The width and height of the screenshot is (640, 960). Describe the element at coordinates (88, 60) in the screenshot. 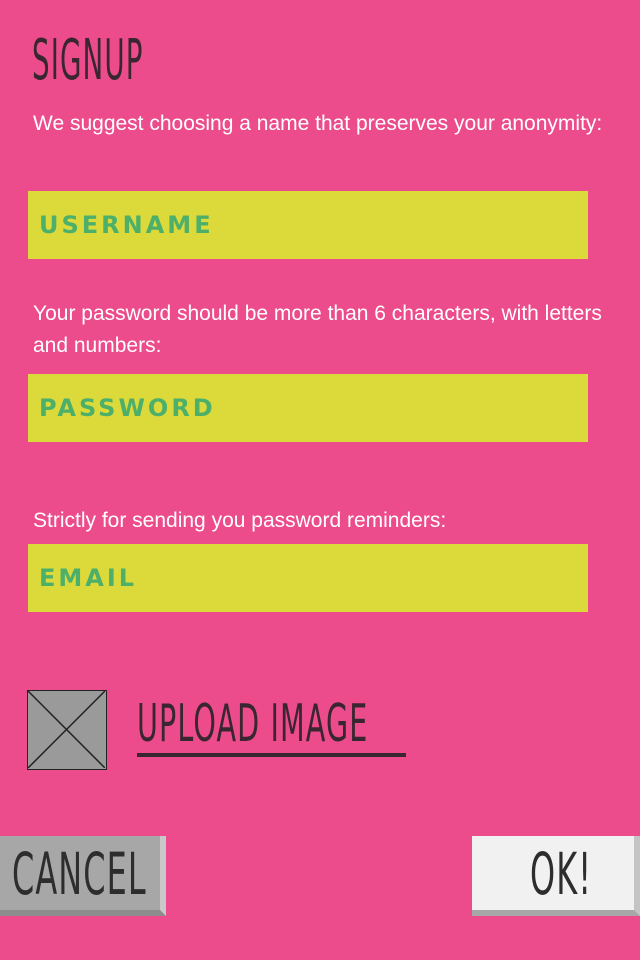

I see `page-title: SIGNUP` at that location.